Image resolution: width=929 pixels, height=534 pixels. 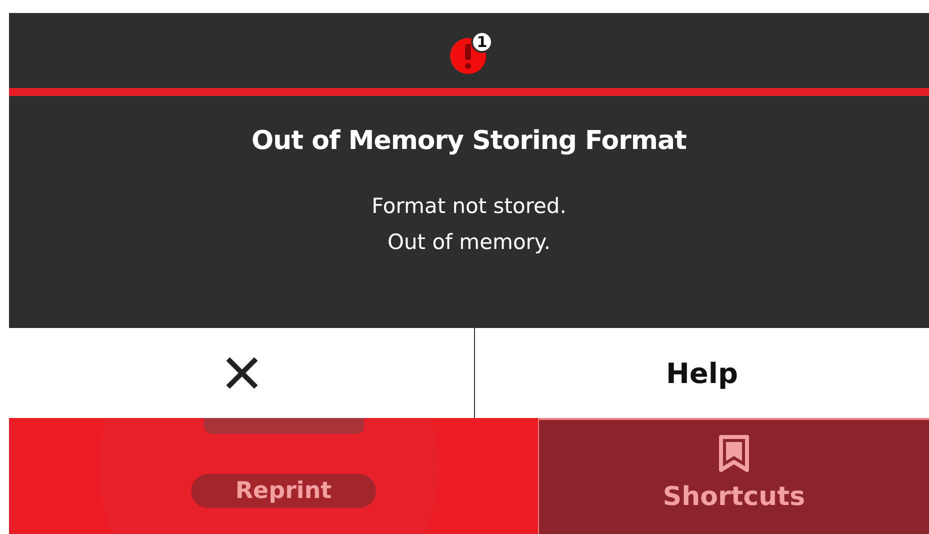 I want to click on notification-badge: 1, so click(x=482, y=41).